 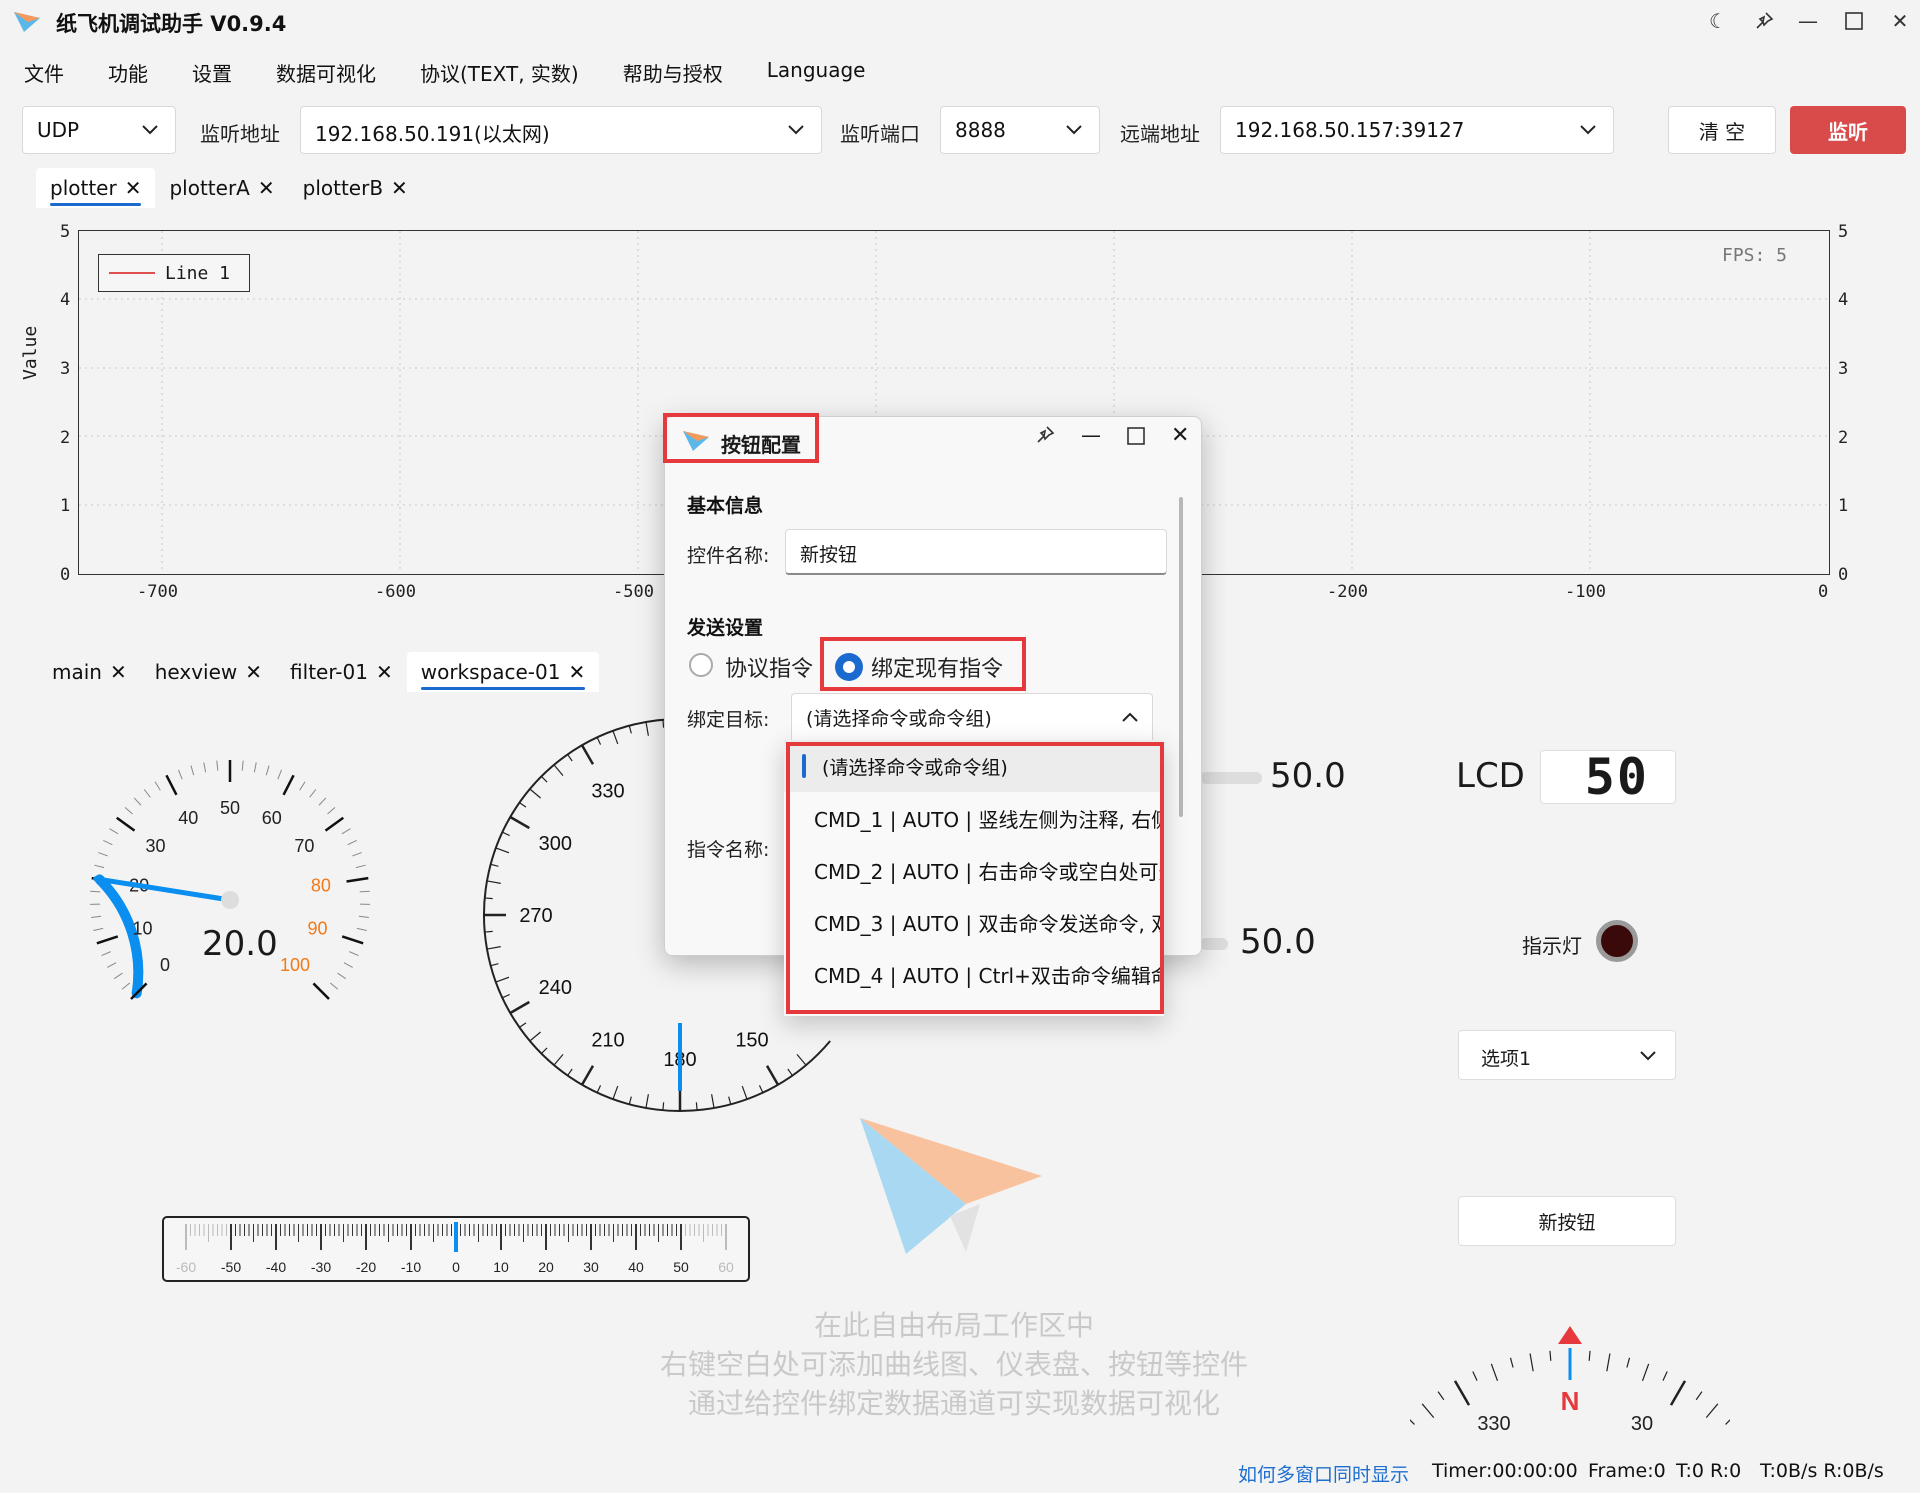 I want to click on ruler-tick-label: -30, so click(x=321, y=1267).